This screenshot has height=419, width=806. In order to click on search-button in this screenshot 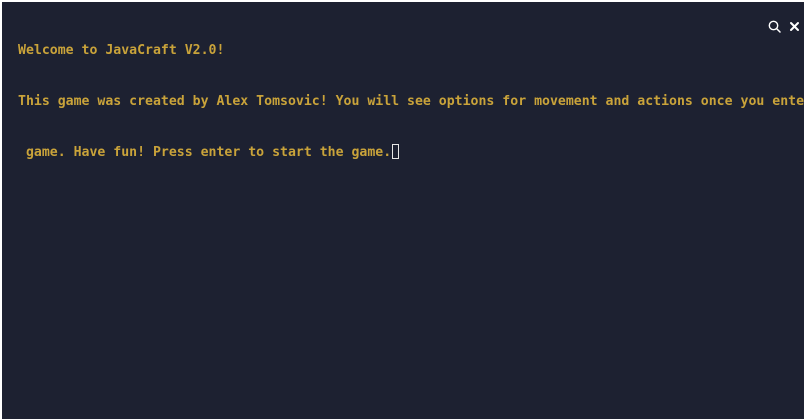, I will do `click(774, 26)`.